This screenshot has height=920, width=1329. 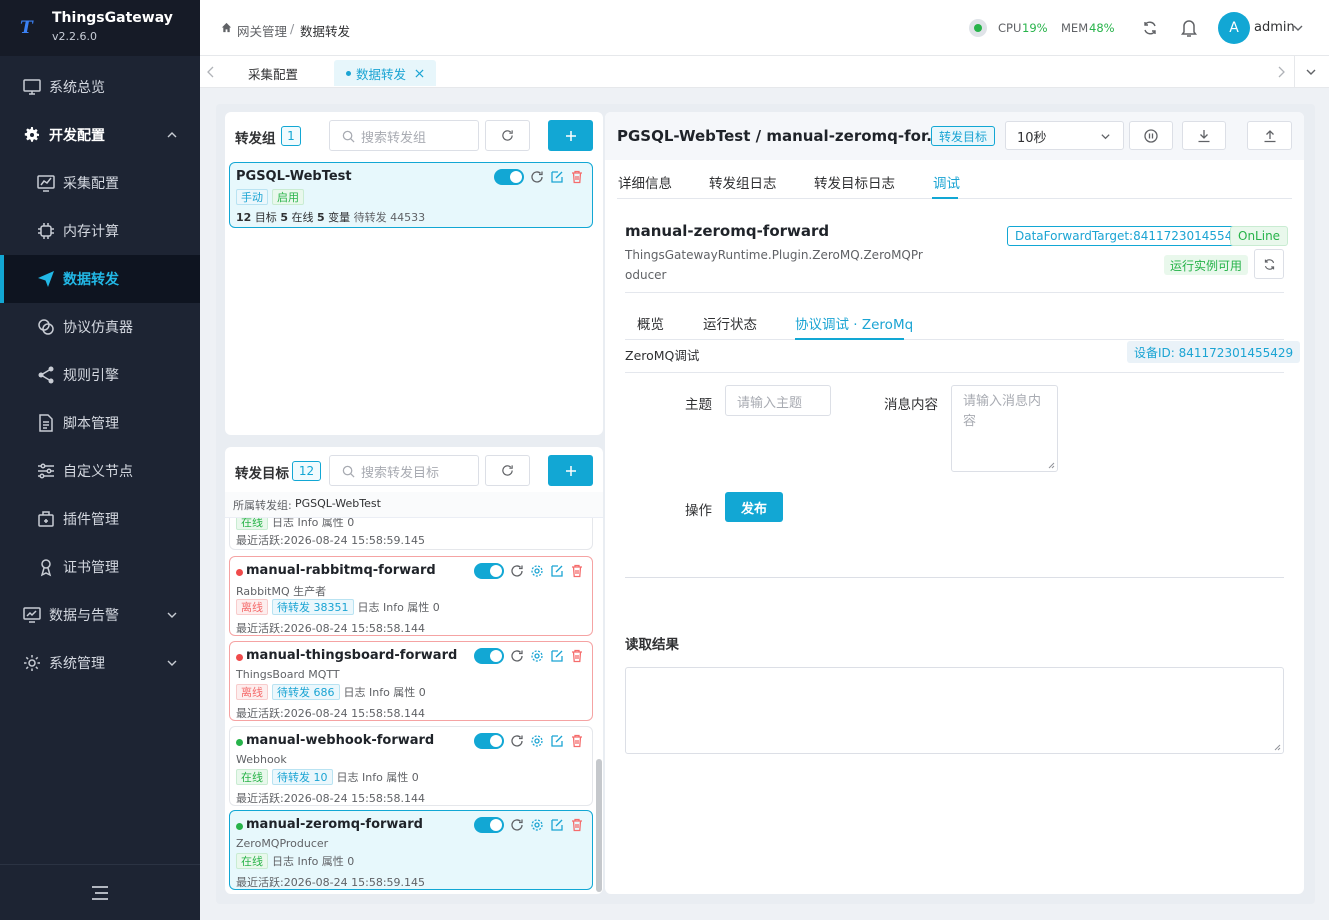 I want to click on breadcrumb-root: 网关管理, so click(x=262, y=30).